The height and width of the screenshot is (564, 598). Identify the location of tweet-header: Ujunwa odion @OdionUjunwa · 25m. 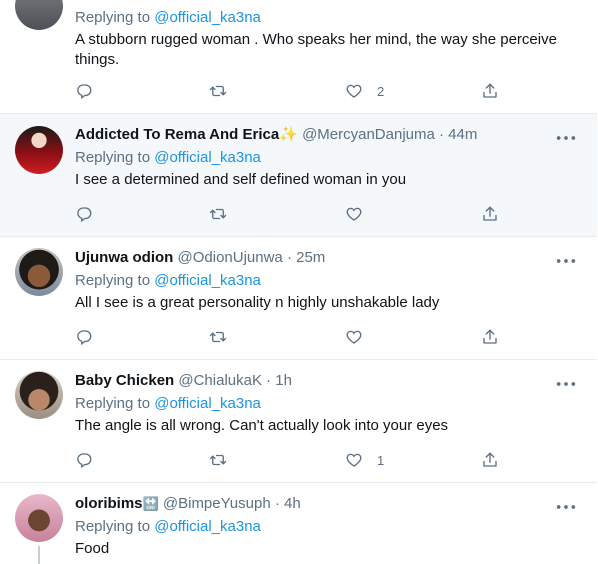
(329, 258).